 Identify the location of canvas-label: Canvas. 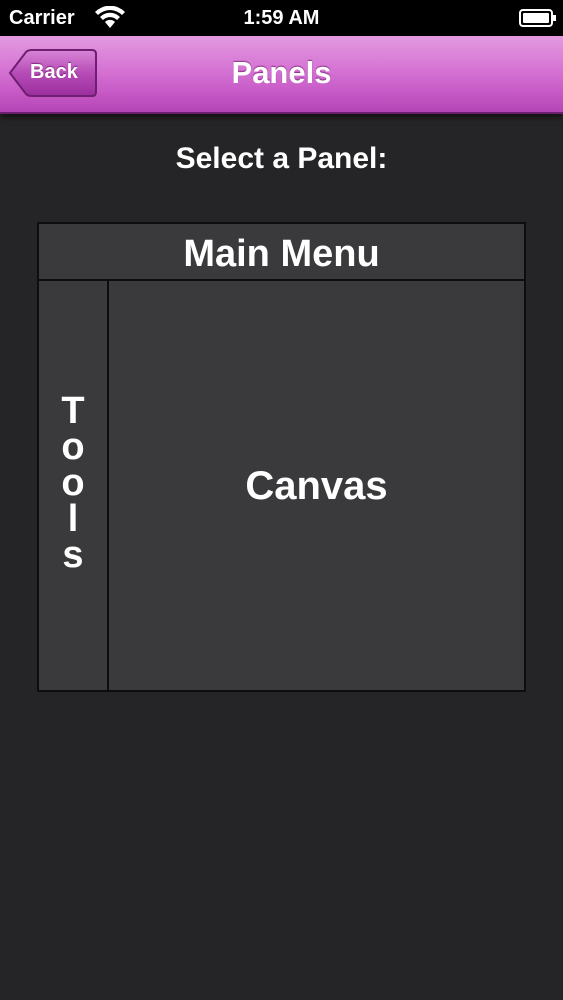
(316, 486).